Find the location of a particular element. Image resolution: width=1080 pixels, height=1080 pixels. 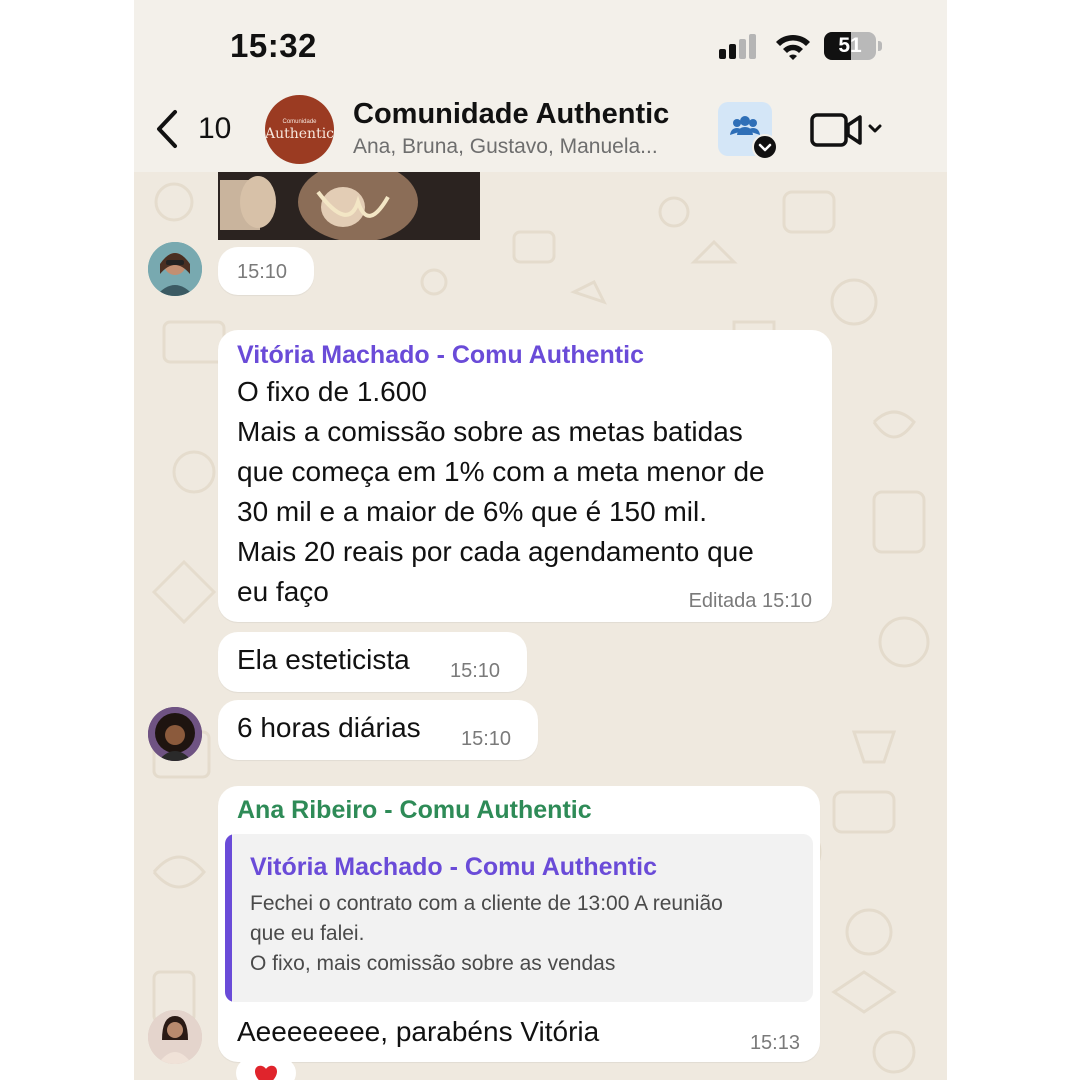

reaction-pill is located at coordinates (266, 1069).